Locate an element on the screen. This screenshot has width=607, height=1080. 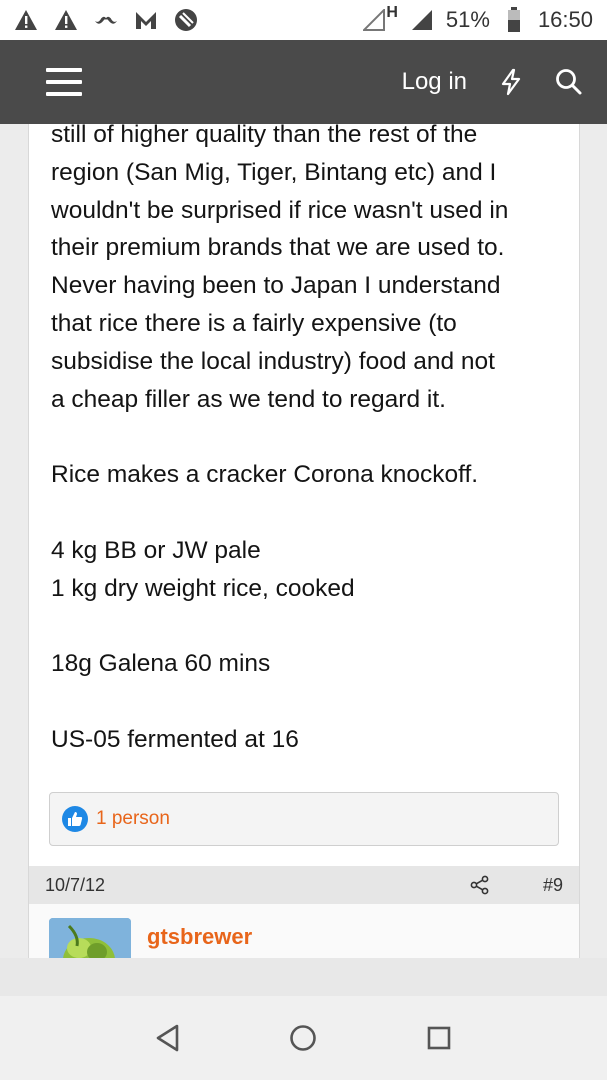
signal-icon is located at coordinates (422, 20).